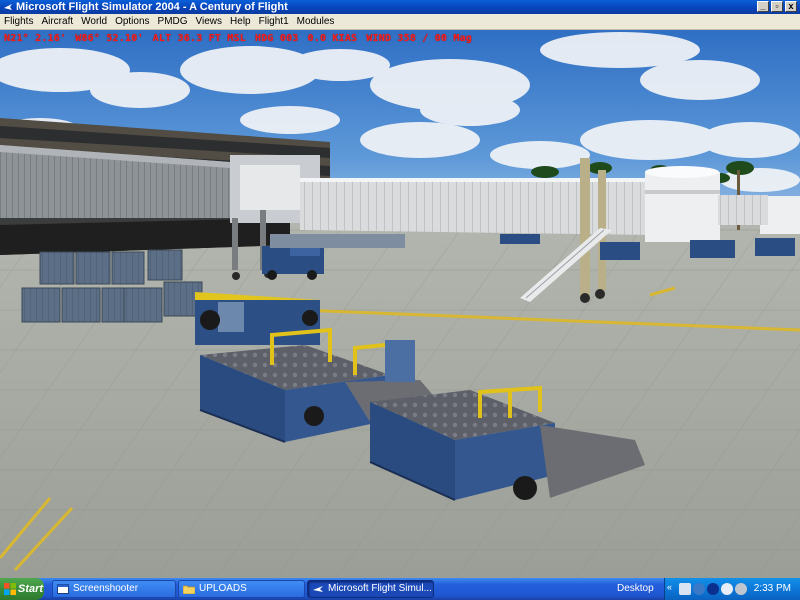 Image resolution: width=800 pixels, height=600 pixels. I want to click on airplane-icon, so click(318, 589).